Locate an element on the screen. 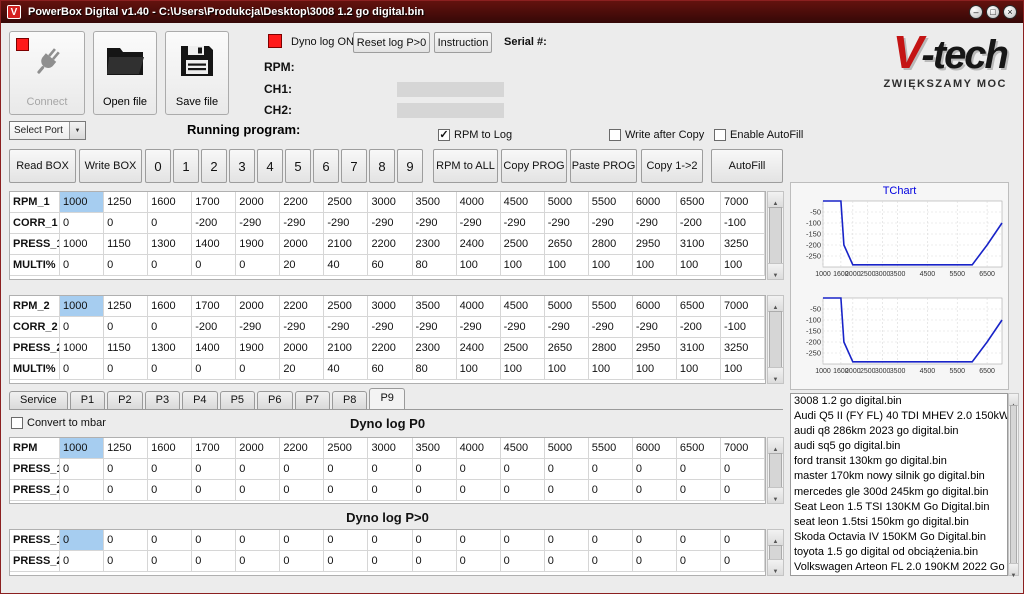 The height and width of the screenshot is (594, 1024). digit-button-5: 5 is located at coordinates (298, 166).